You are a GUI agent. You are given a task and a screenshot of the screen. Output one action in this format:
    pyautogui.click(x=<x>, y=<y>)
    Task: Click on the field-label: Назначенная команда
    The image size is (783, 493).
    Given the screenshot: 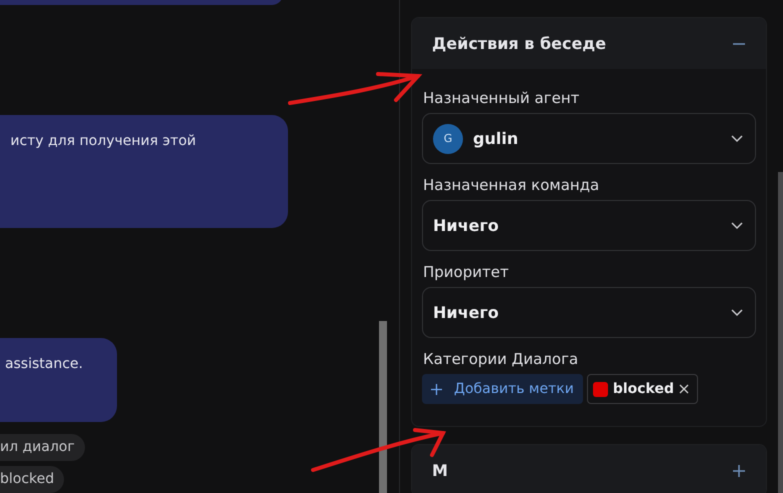 What is the action you would take?
    pyautogui.click(x=511, y=185)
    